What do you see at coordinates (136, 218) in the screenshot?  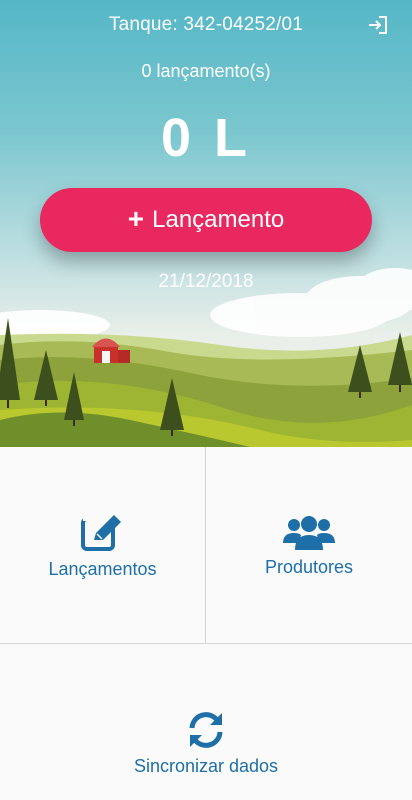 I see `plus-icon: +` at bounding box center [136, 218].